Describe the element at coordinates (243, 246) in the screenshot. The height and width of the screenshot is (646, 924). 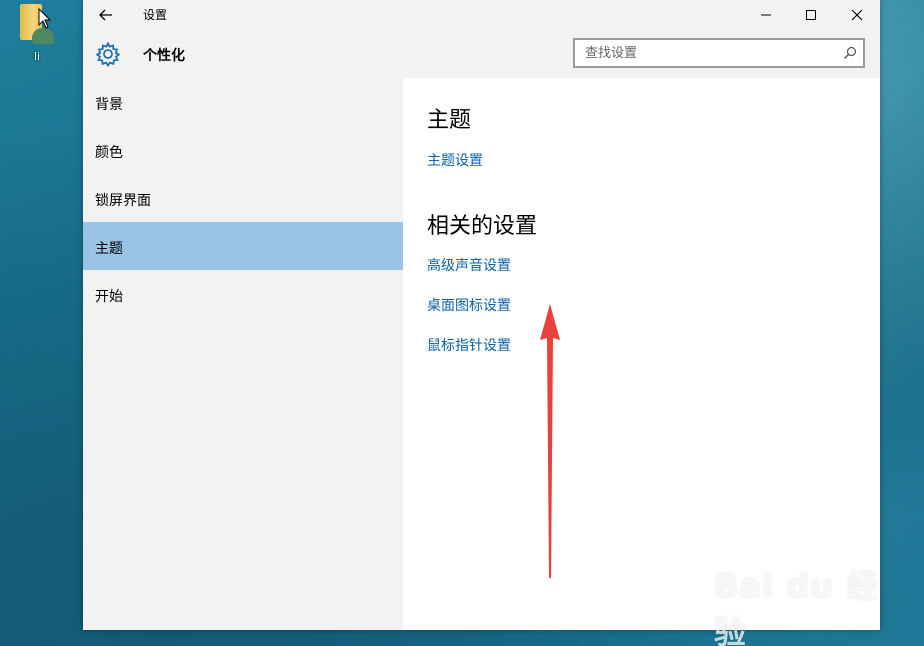
I see `sidebar-item-themes: 主题` at that location.